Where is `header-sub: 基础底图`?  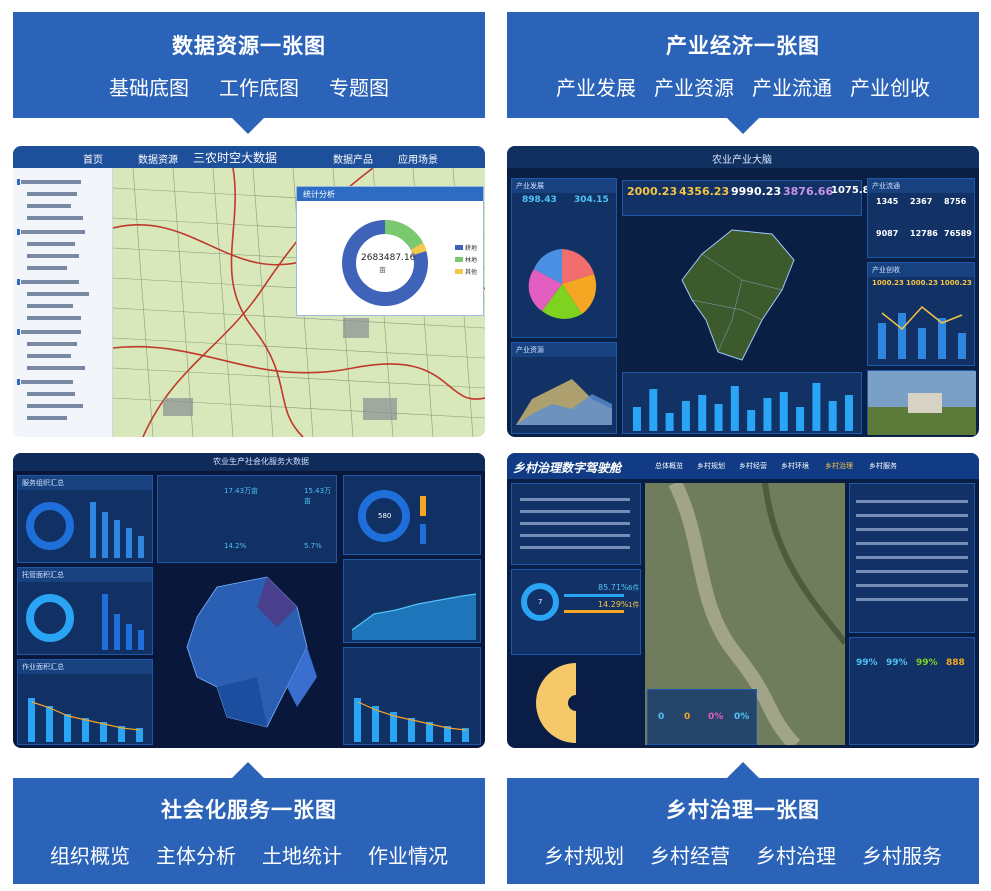
header-sub: 基础底图 is located at coordinates (149, 86).